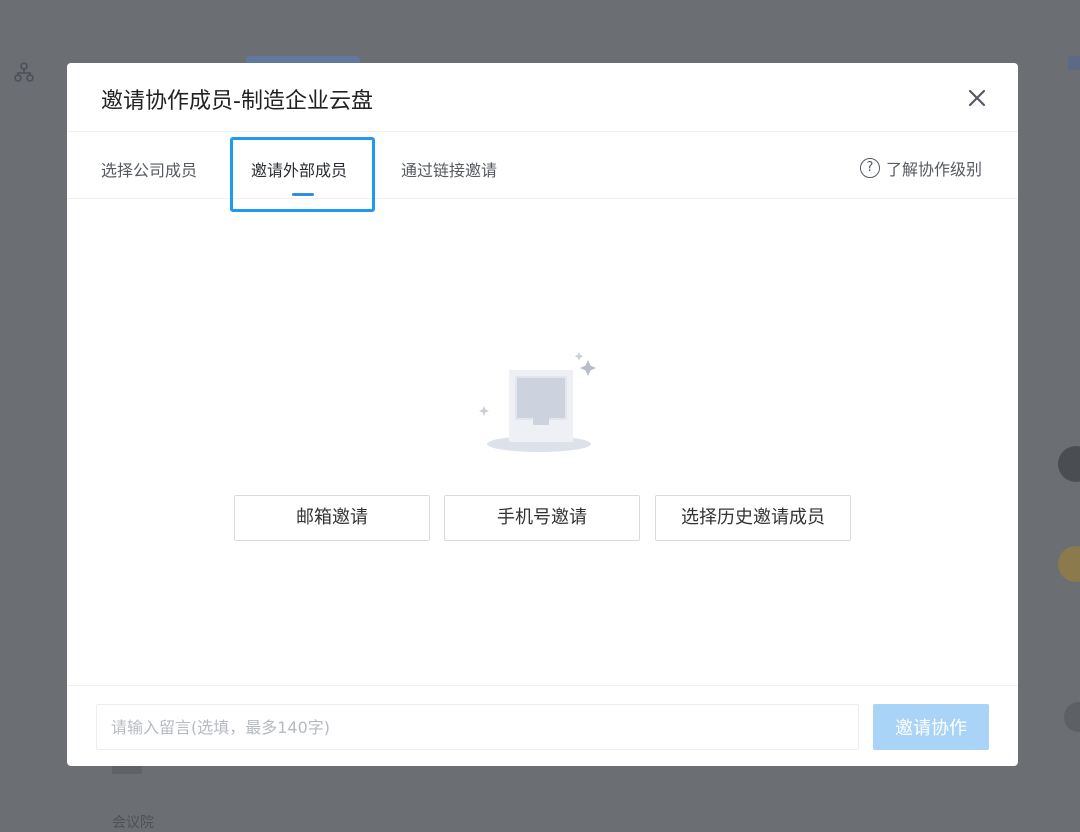 The width and height of the screenshot is (1080, 832). What do you see at coordinates (133, 823) in the screenshot?
I see `background-folder-name: 会议院` at bounding box center [133, 823].